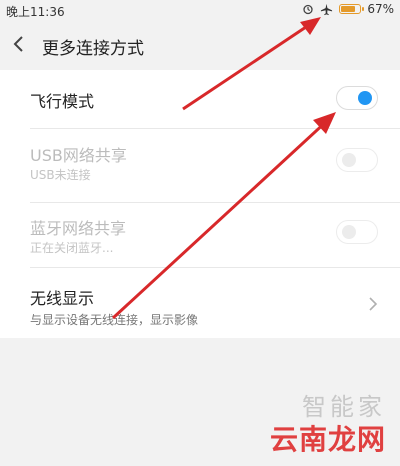 The width and height of the screenshot is (400, 466). Describe the element at coordinates (200, 45) in the screenshot. I see `page-header: 更多连接方式` at that location.